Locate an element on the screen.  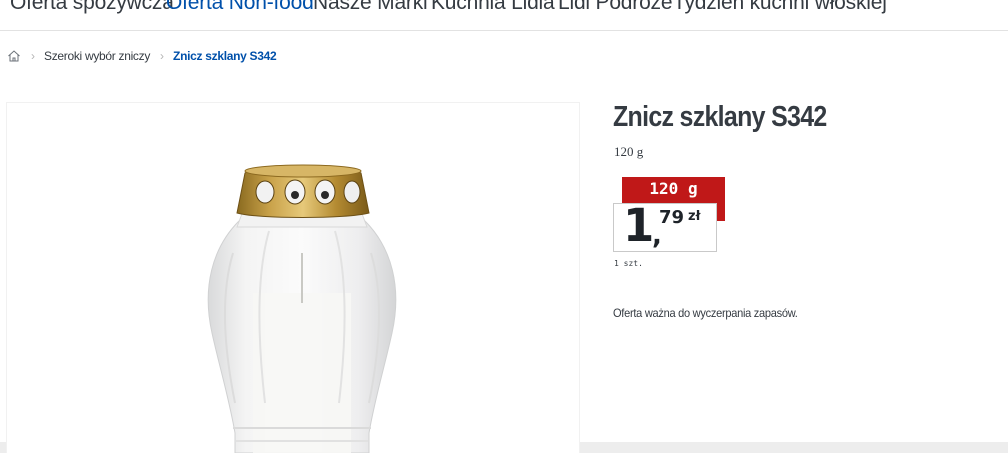
price-panel: 1 , 79 zł is located at coordinates (665, 225).